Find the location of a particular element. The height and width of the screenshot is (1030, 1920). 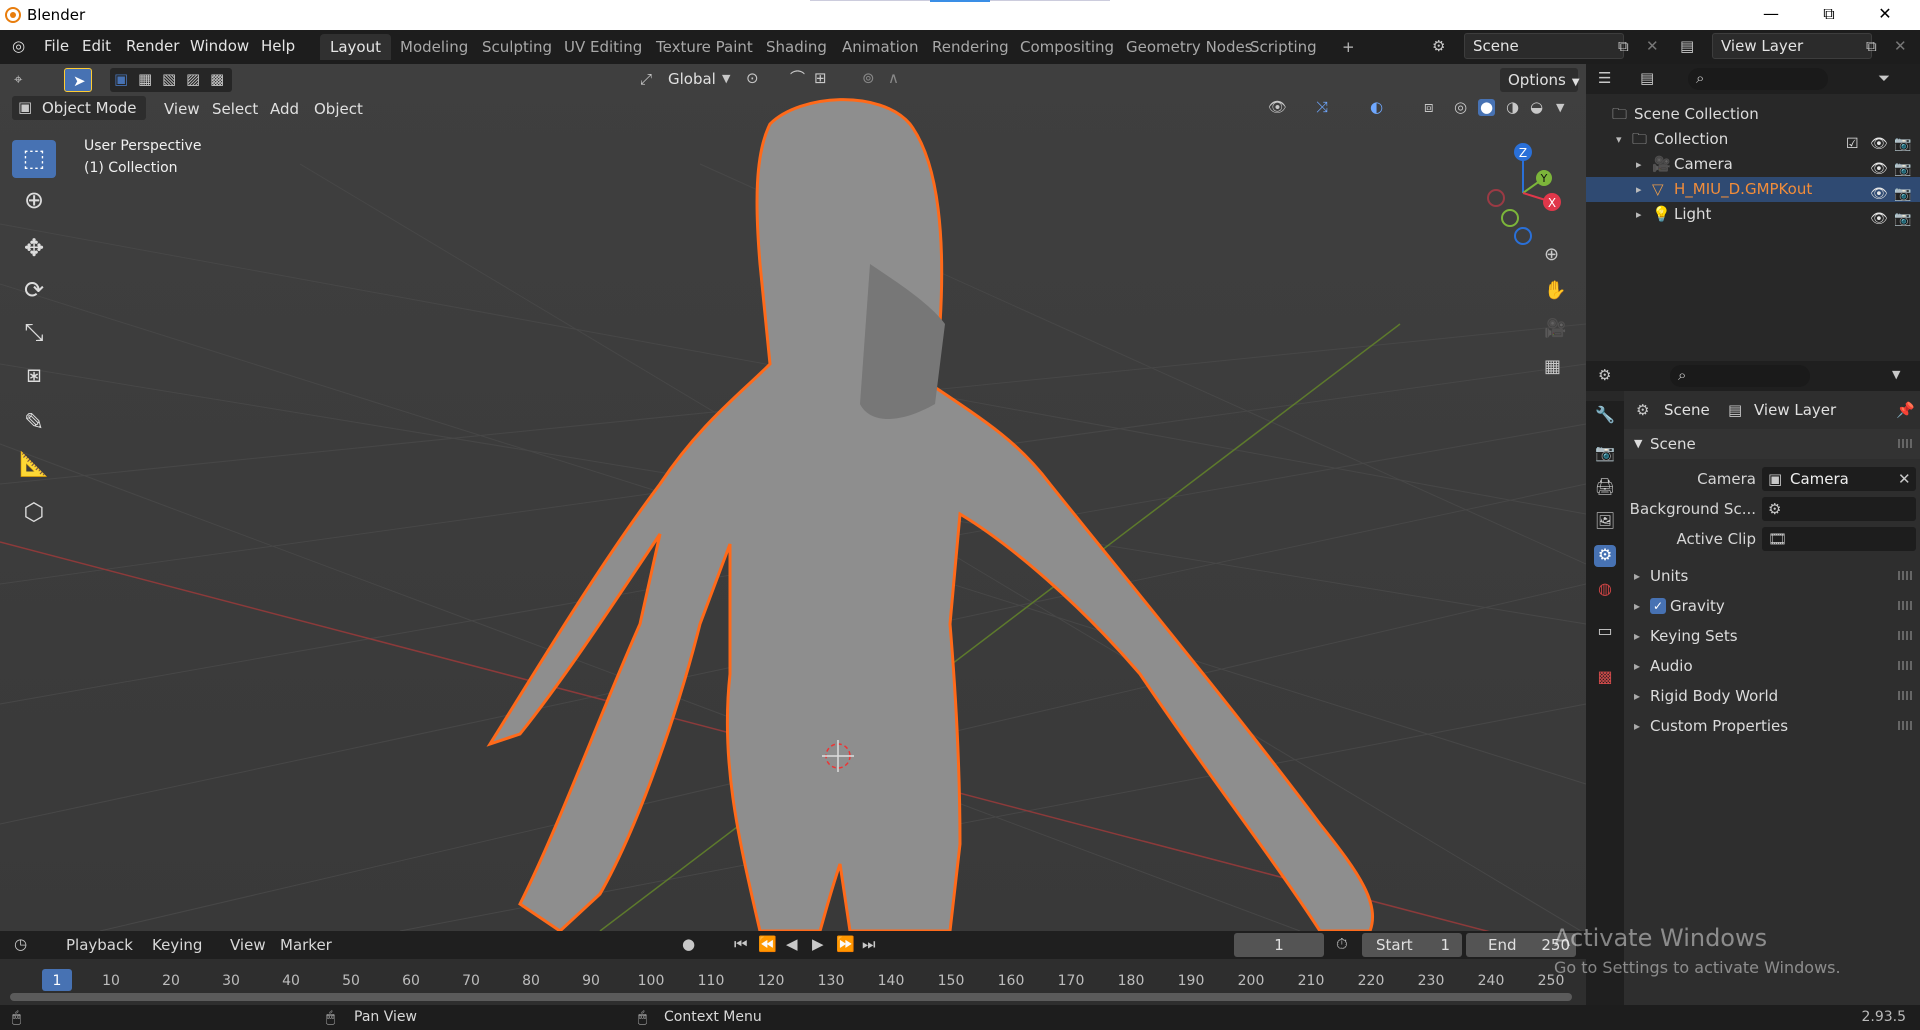

clear-camera-icon: ✕ is located at coordinates (1904, 479).